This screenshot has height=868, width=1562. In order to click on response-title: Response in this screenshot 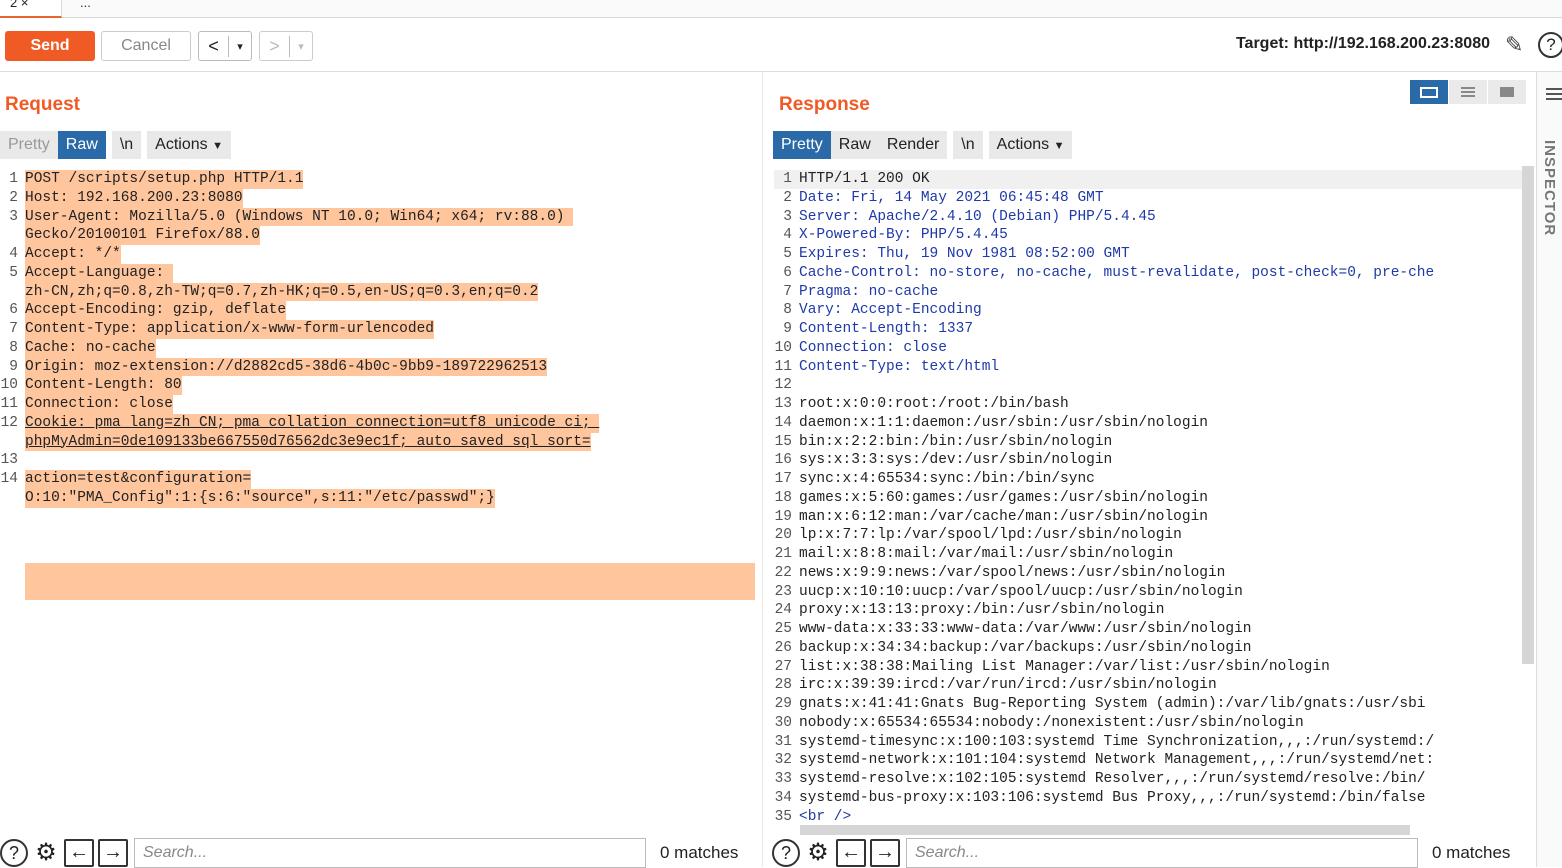, I will do `click(824, 104)`.